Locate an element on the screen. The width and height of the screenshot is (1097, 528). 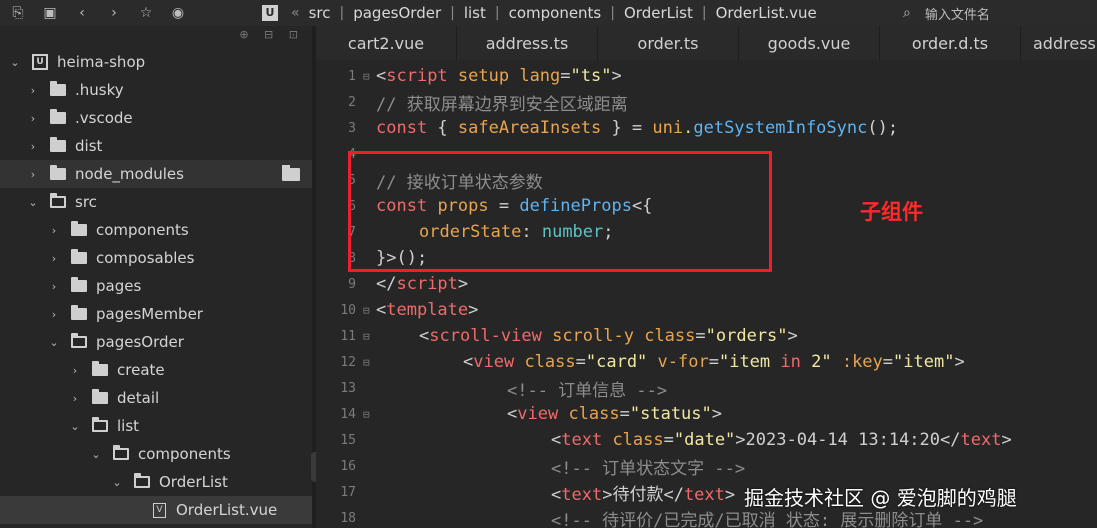
star-icon: ☆ is located at coordinates (146, 13).